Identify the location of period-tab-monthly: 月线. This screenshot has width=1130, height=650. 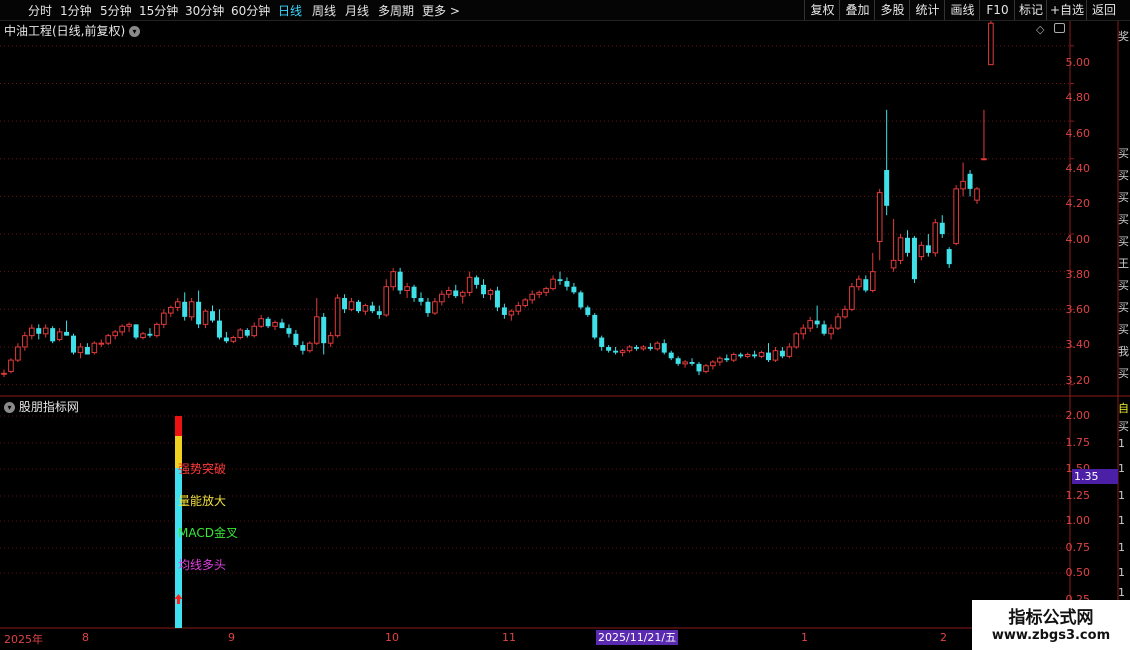
(357, 10).